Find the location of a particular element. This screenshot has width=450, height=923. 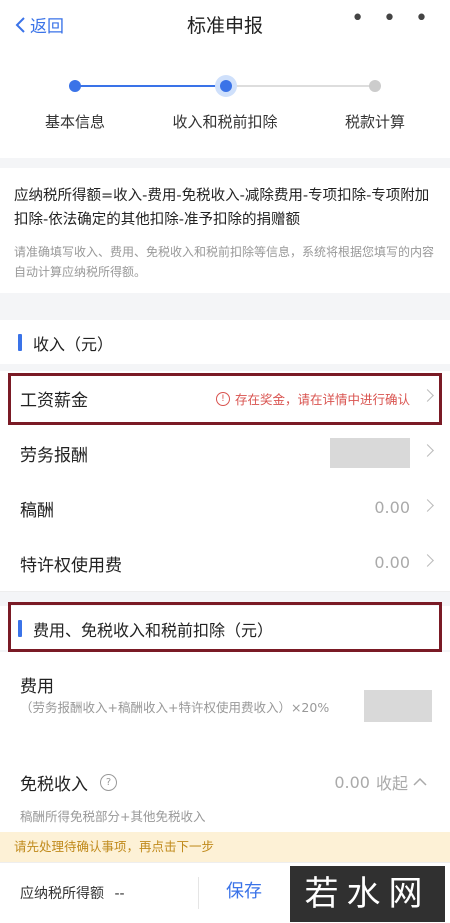

step-line-done is located at coordinates (150, 86).